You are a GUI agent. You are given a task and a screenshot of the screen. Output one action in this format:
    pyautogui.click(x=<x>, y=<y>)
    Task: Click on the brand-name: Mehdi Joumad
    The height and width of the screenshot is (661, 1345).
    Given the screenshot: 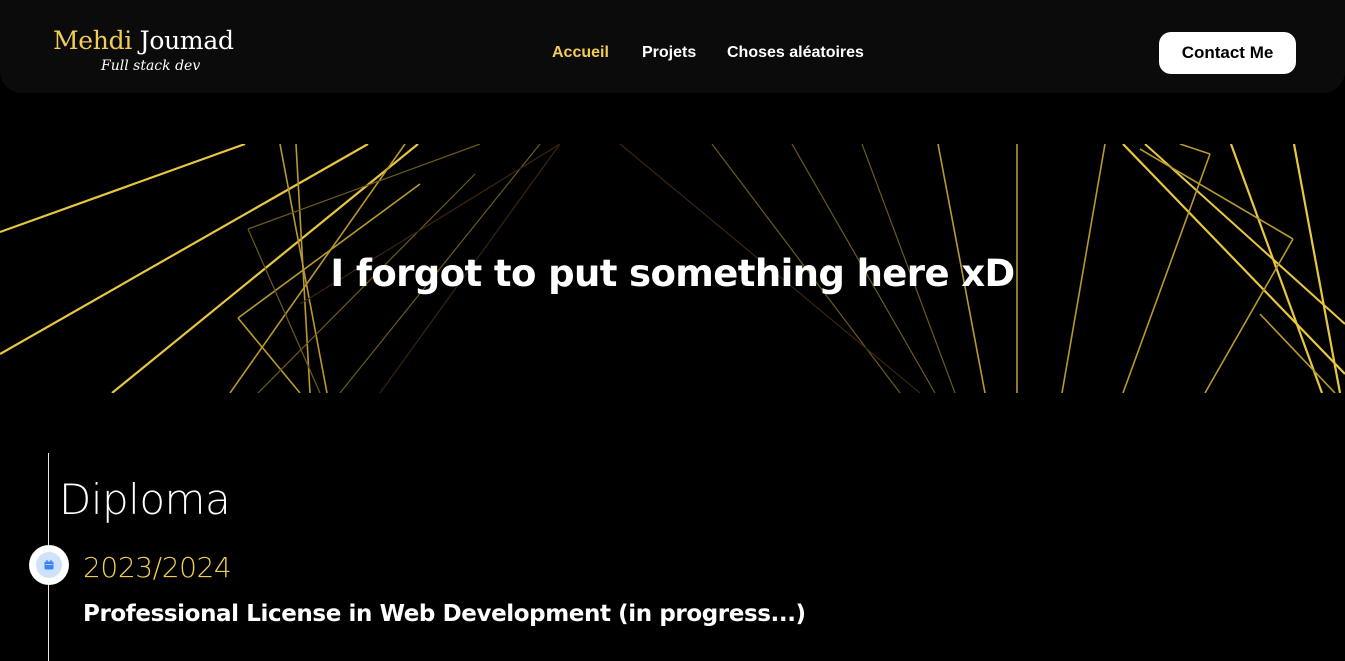 What is the action you would take?
    pyautogui.click(x=143, y=41)
    